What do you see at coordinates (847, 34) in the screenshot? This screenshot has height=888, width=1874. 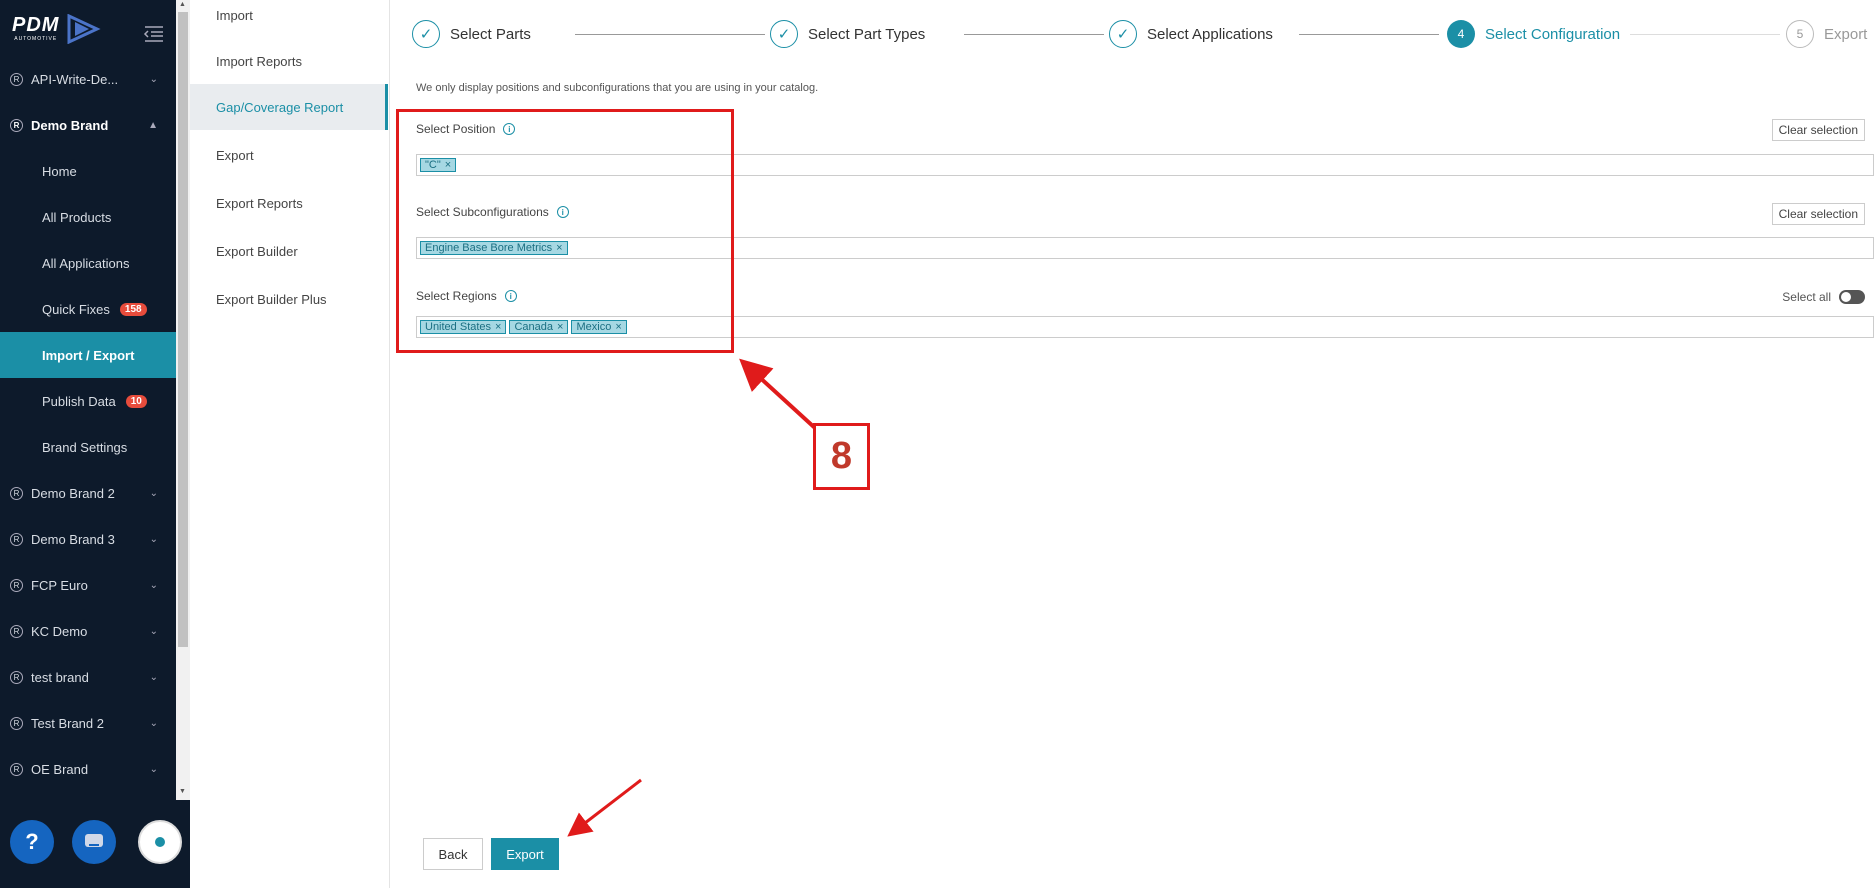 I see `step-select-part-types: ✓ Select Part Types` at bounding box center [847, 34].